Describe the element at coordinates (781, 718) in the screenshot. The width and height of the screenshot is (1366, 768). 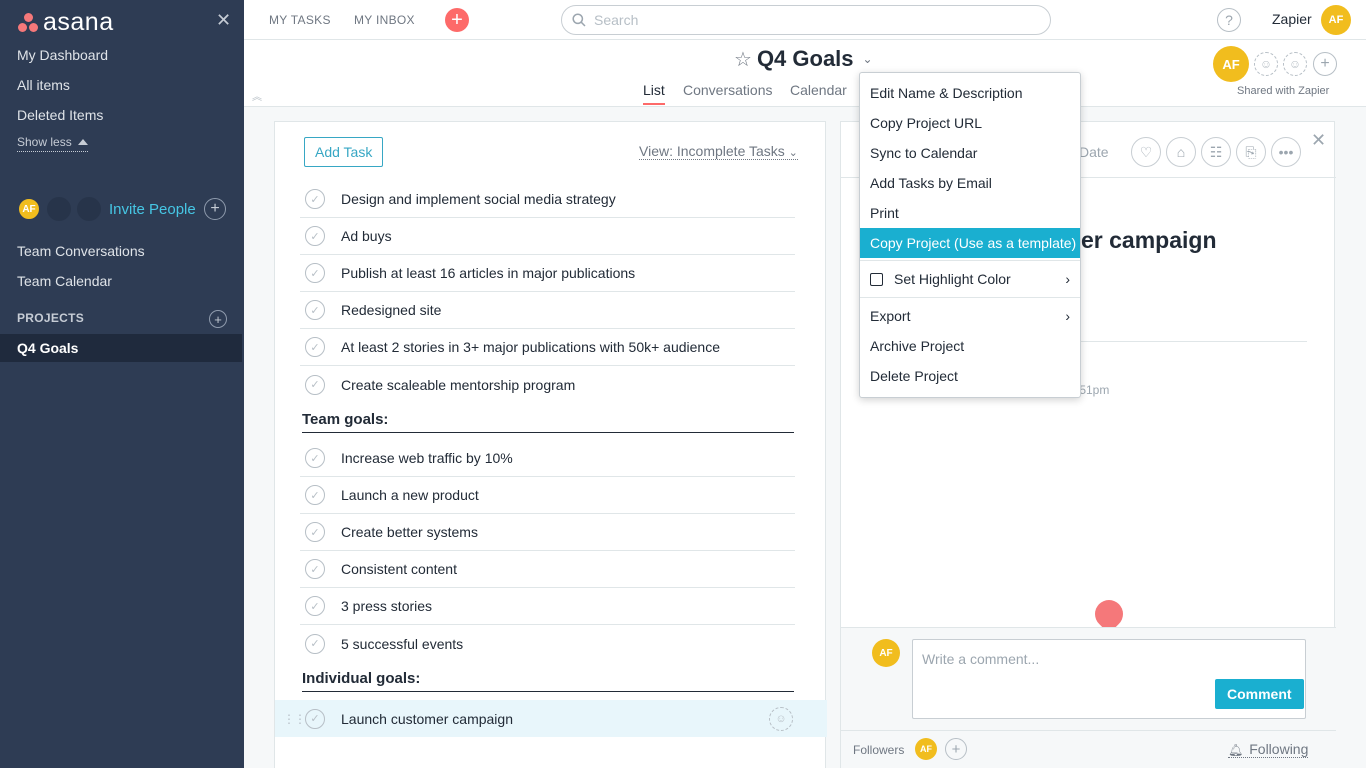
I see `assignee-placeholder-icon: ☺` at that location.